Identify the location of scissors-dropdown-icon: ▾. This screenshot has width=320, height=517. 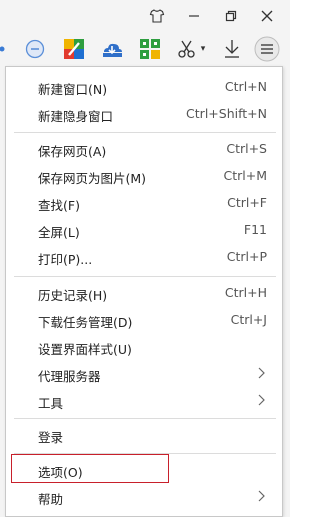
(203, 49).